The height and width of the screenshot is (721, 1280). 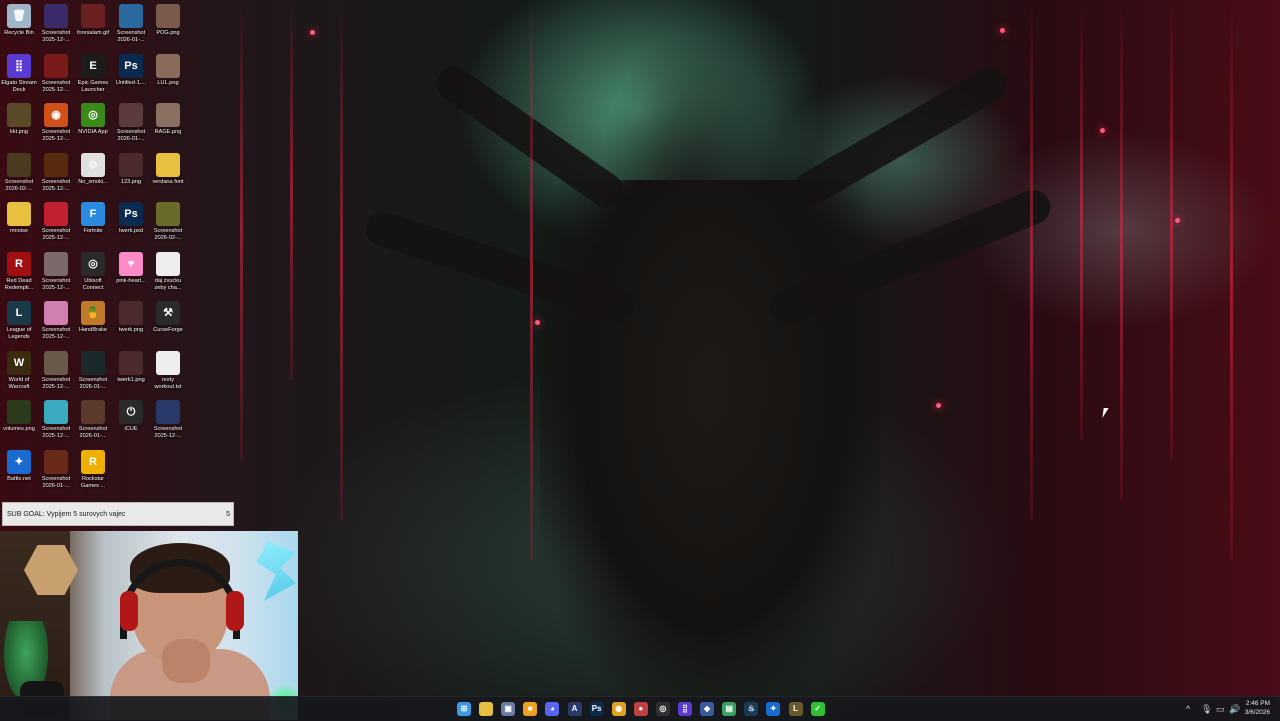 I want to click on taskbar-obs-obs-icon: ◎, so click(x=662, y=709).